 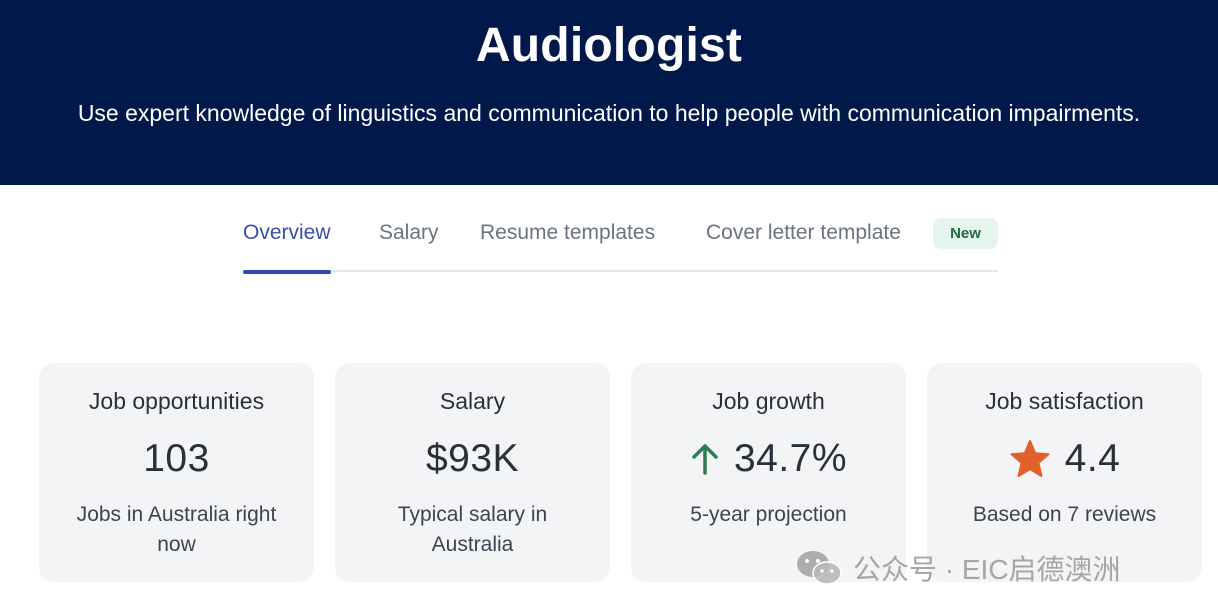 What do you see at coordinates (472, 529) in the screenshot?
I see `card-description: Typical salary in Australia` at bounding box center [472, 529].